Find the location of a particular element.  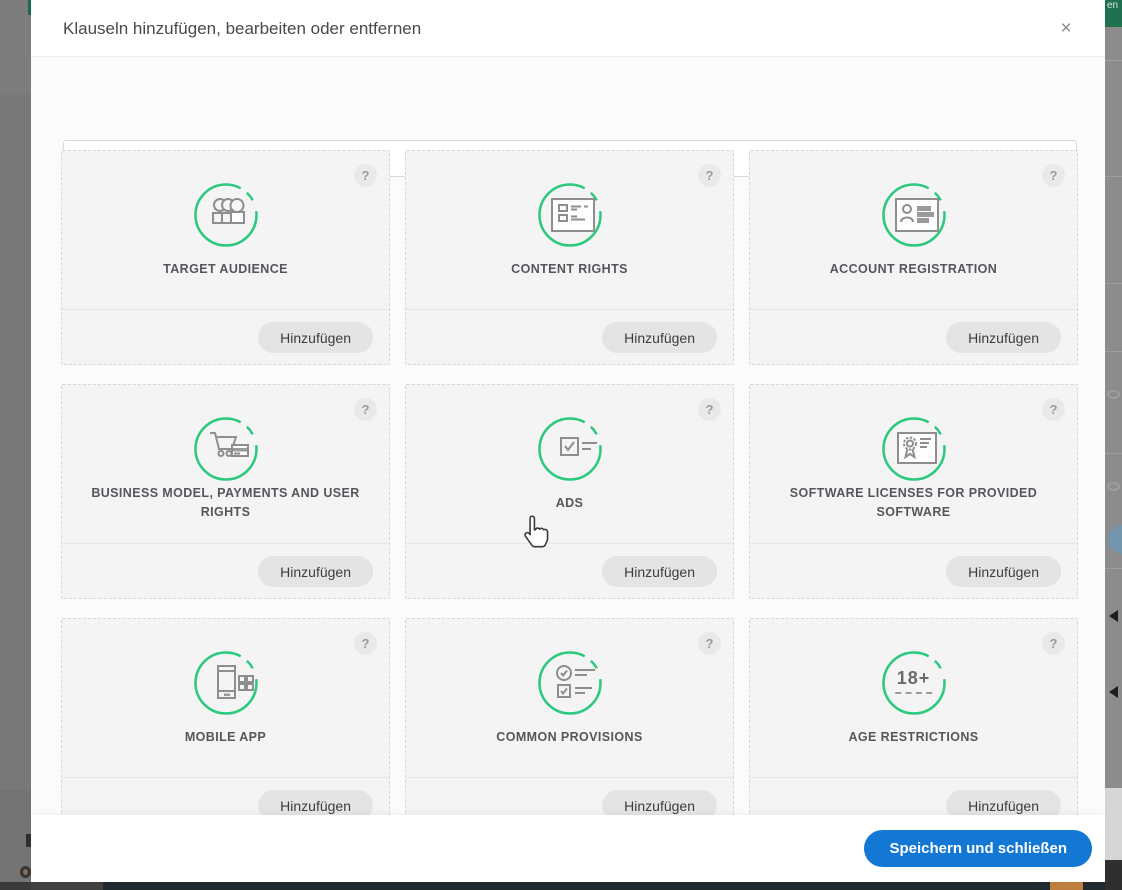

clause-card-common-provisions: ? COMMON PROVISIONS Hinzufügen is located at coordinates (569, 716).